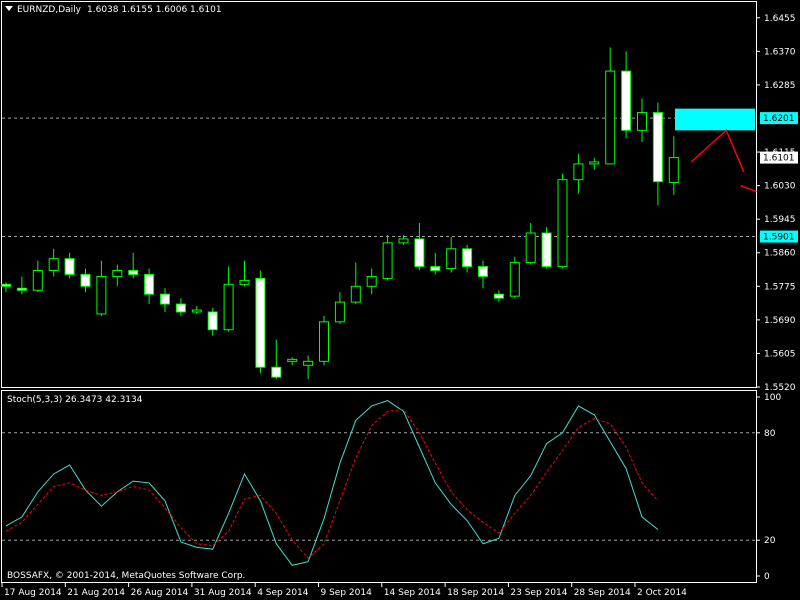  Describe the element at coordinates (475, 593) in the screenshot. I see `time-tick-label: 18 Sep 2014` at that location.